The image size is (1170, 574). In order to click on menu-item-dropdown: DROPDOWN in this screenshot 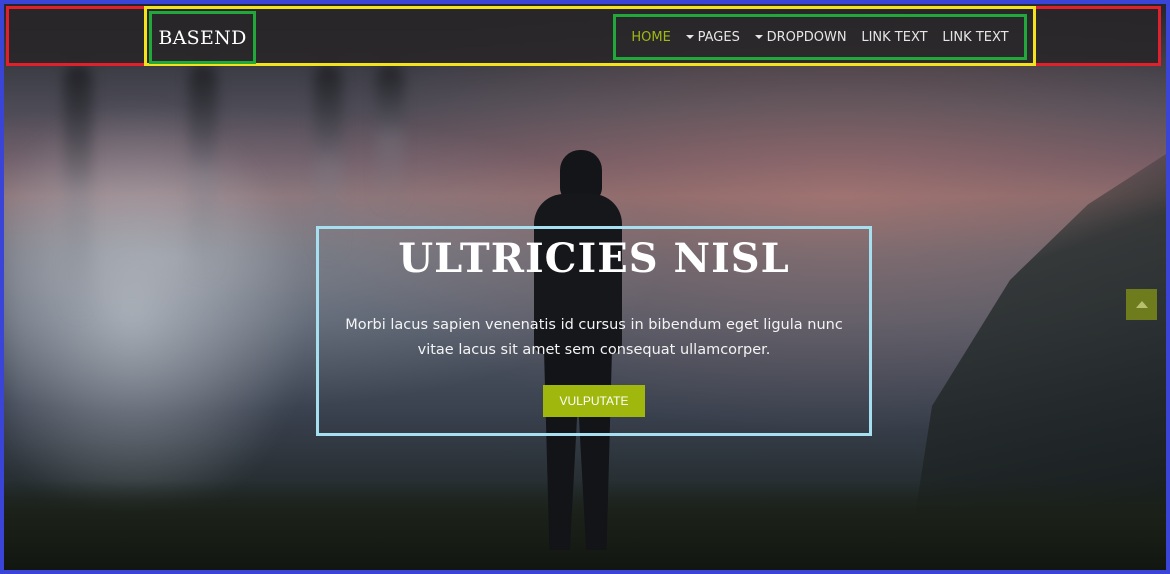, I will do `click(800, 37)`.